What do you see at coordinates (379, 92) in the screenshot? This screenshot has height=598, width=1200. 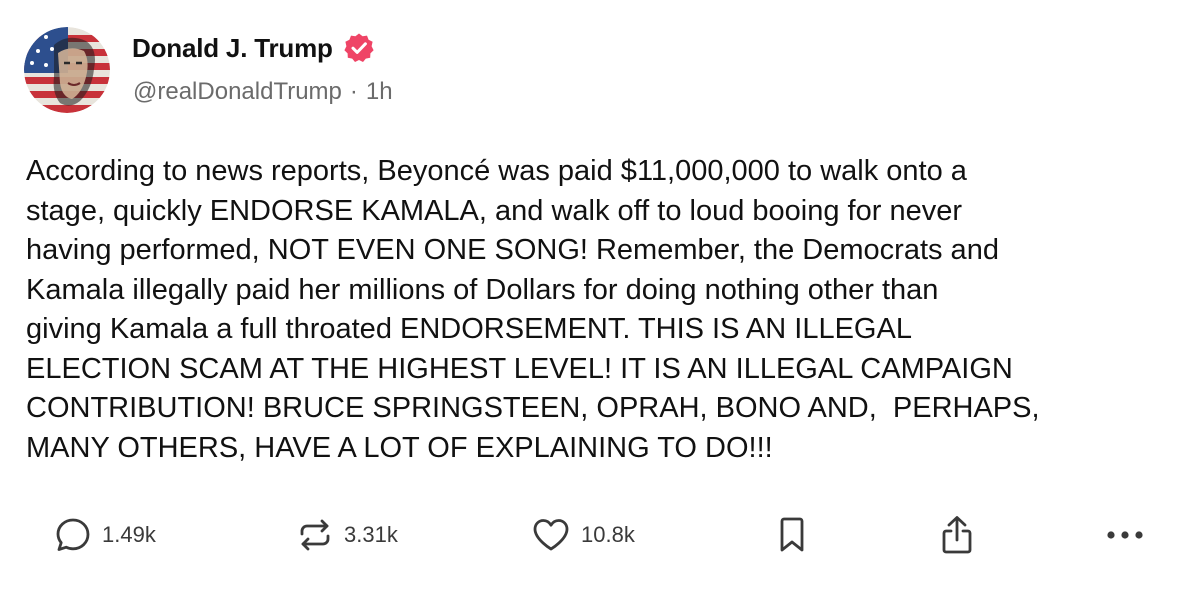 I see `post-timestamp: 1h` at bounding box center [379, 92].